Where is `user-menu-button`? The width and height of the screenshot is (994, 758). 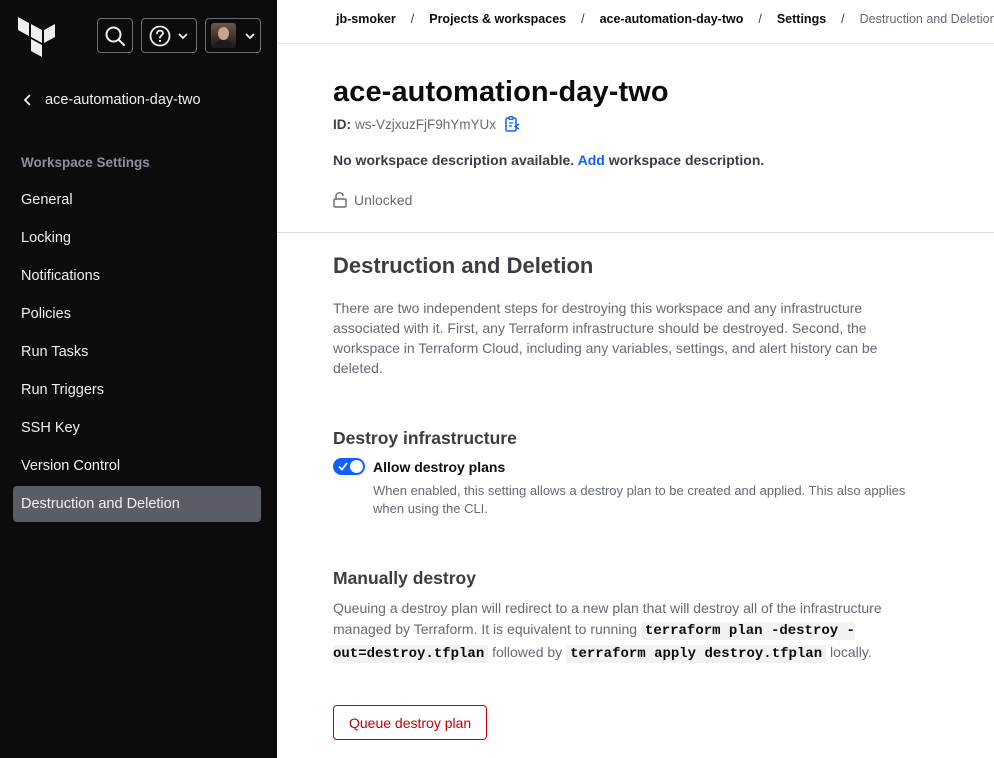 user-menu-button is located at coordinates (233, 35).